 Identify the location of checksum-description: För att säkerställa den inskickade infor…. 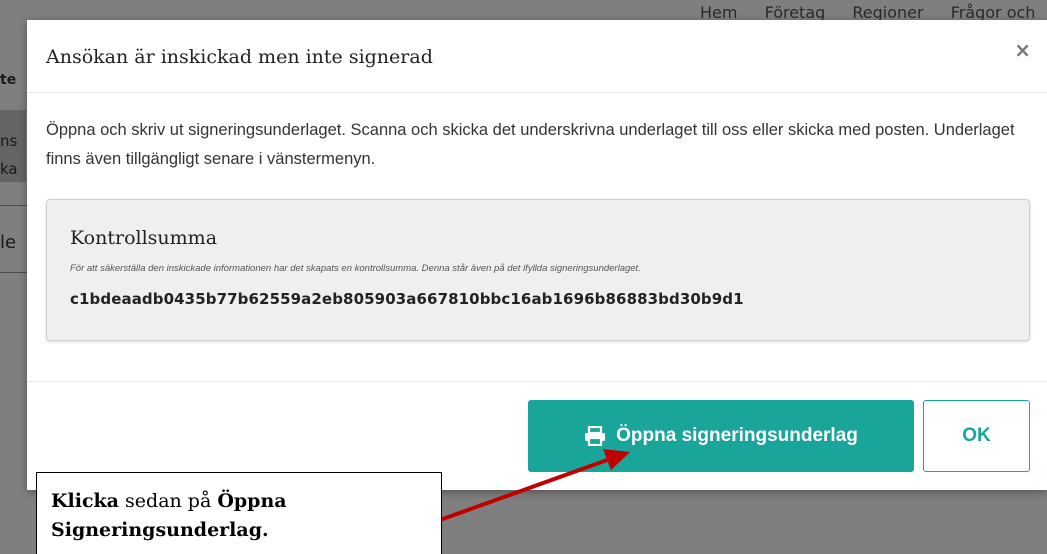
(355, 268).